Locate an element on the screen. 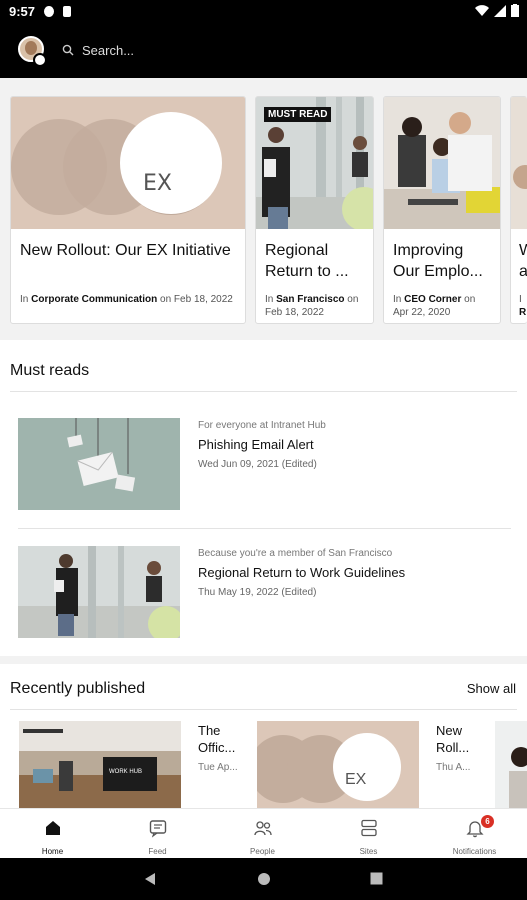 The width and height of the screenshot is (527, 900). section-title: Must reads is located at coordinates (50, 370).